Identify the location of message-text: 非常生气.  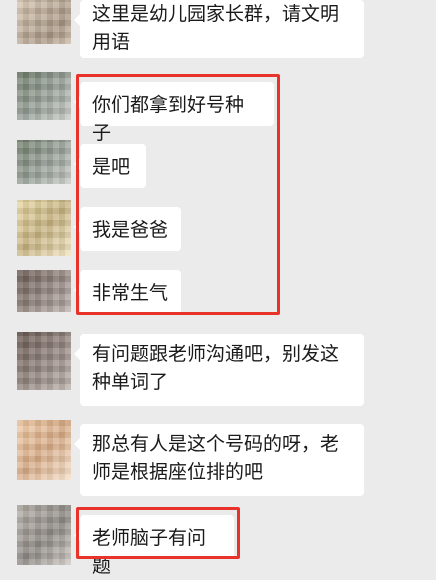
(130, 293).